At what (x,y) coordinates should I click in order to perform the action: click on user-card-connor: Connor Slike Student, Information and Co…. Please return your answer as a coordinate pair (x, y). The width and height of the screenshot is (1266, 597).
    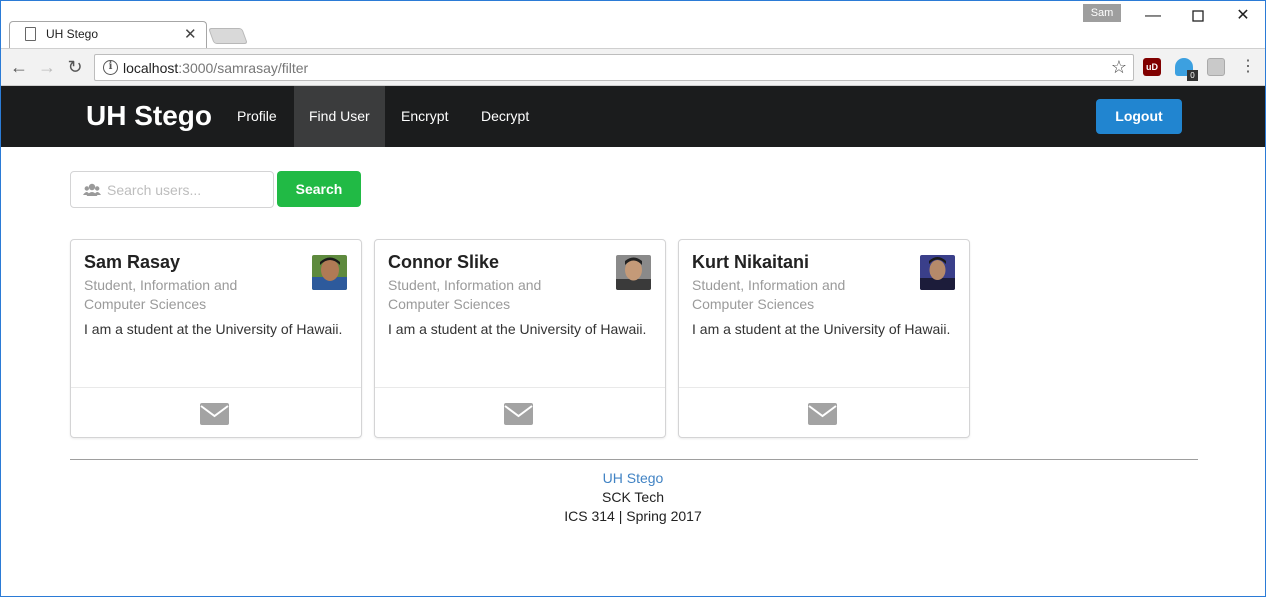
    Looking at the image, I should click on (520, 338).